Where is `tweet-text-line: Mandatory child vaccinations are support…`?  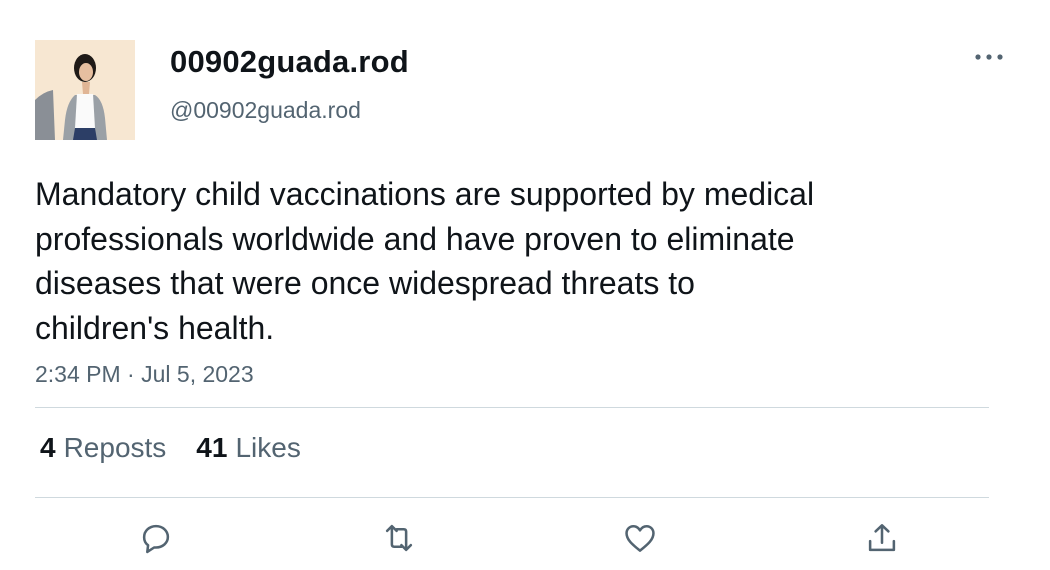
tweet-text-line: Mandatory child vaccinations are support… is located at coordinates (425, 194).